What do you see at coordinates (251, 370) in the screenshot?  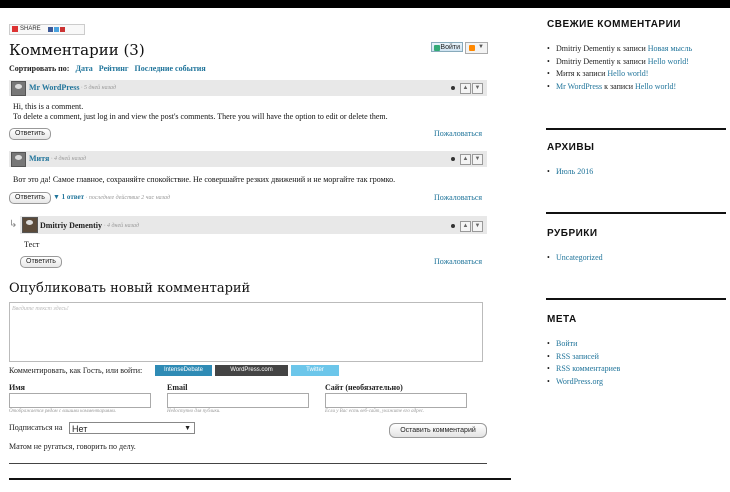 I see `wordpress-login-button: WordPress.com` at bounding box center [251, 370].